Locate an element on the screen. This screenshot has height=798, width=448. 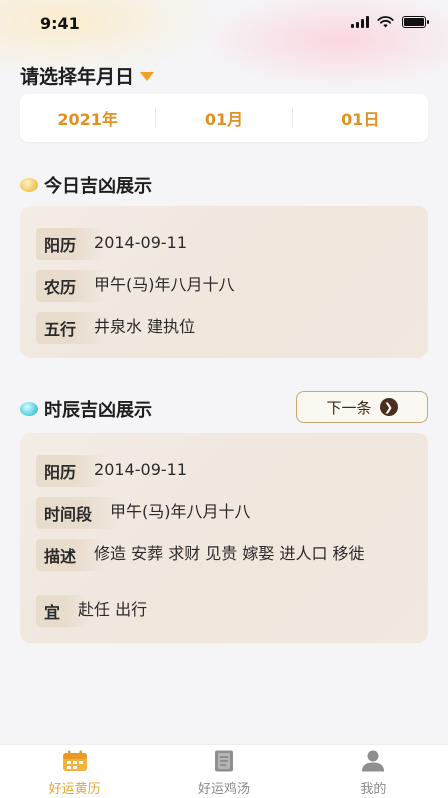
today-row-lunar: 农历 甲午(马)年八月十八 is located at coordinates (135, 286).